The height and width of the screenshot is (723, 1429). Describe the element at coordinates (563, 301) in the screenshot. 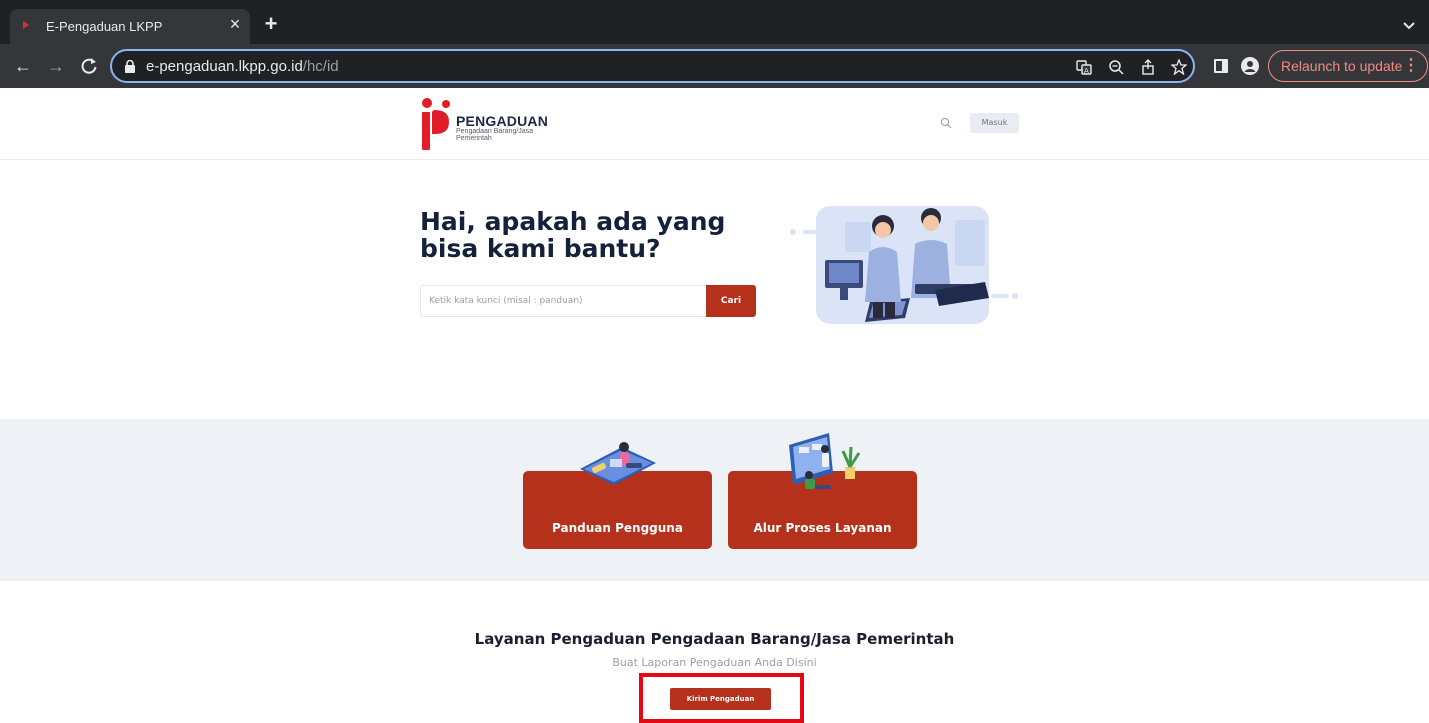

I see `search-input: Ketik kata kunci (misal : panduan)` at that location.